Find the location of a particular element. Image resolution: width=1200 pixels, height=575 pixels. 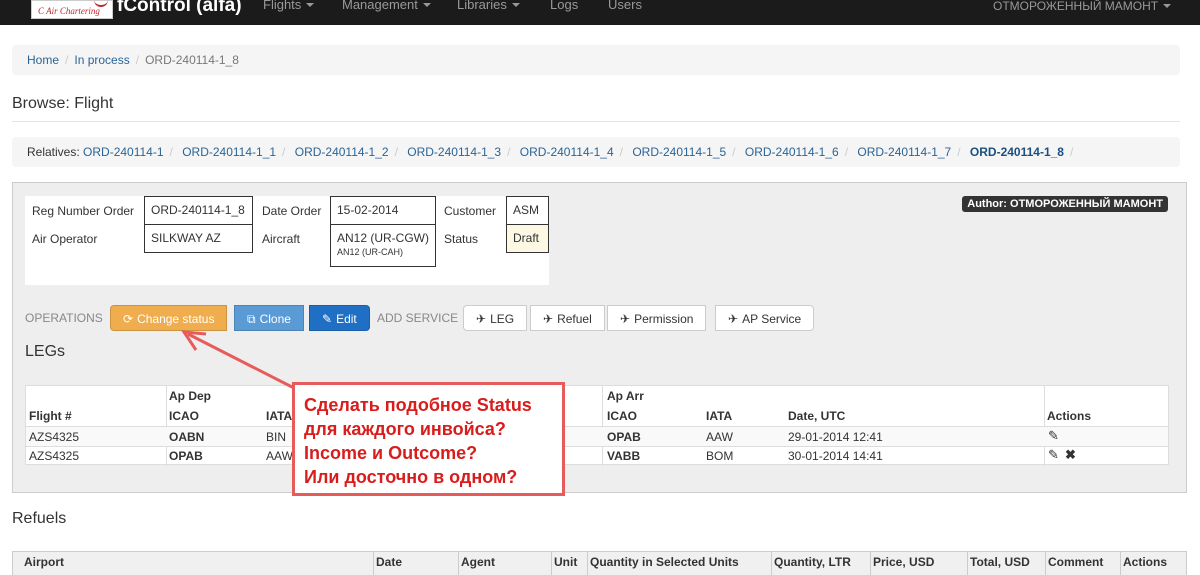

relative-link: ORD-240114-1_1 is located at coordinates (229, 152).